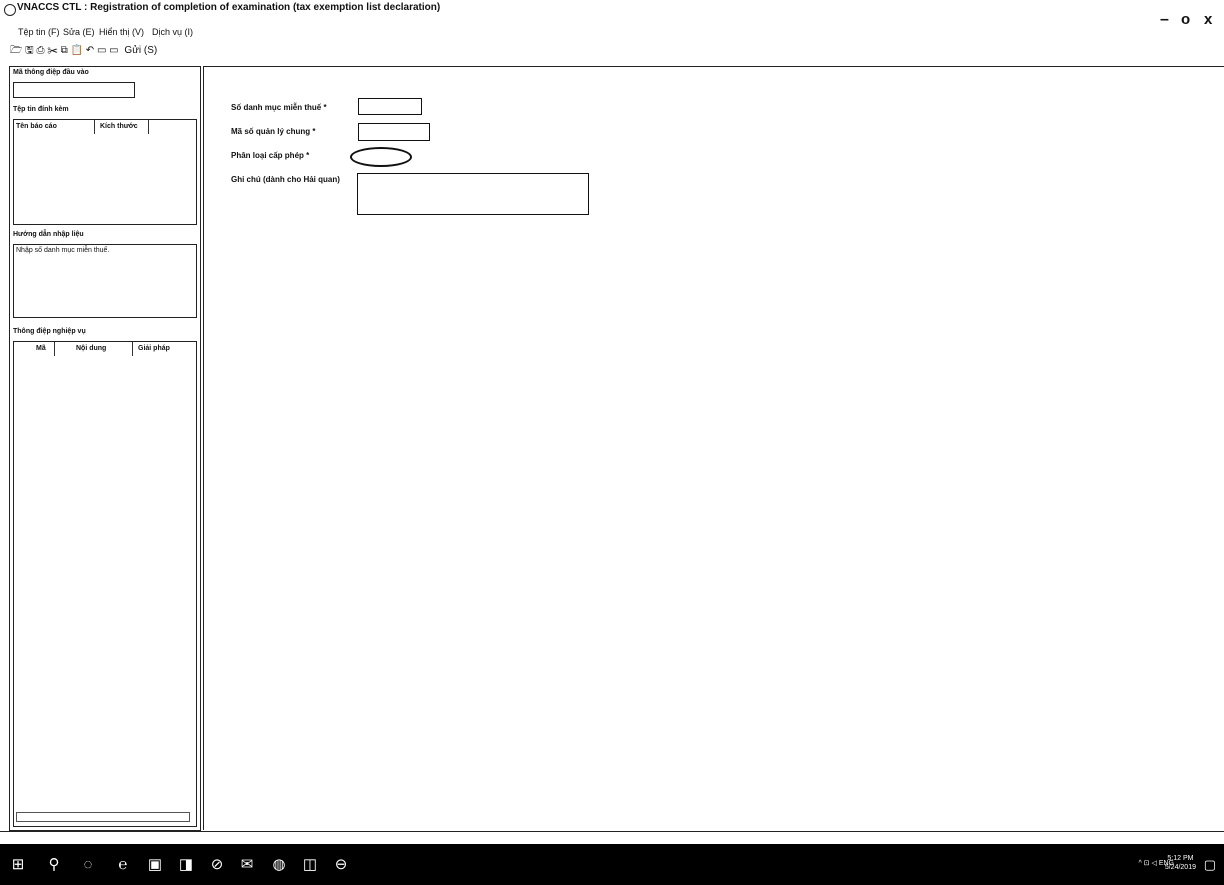 The height and width of the screenshot is (885, 1224). I want to click on search-icon: ⚲, so click(54, 865).